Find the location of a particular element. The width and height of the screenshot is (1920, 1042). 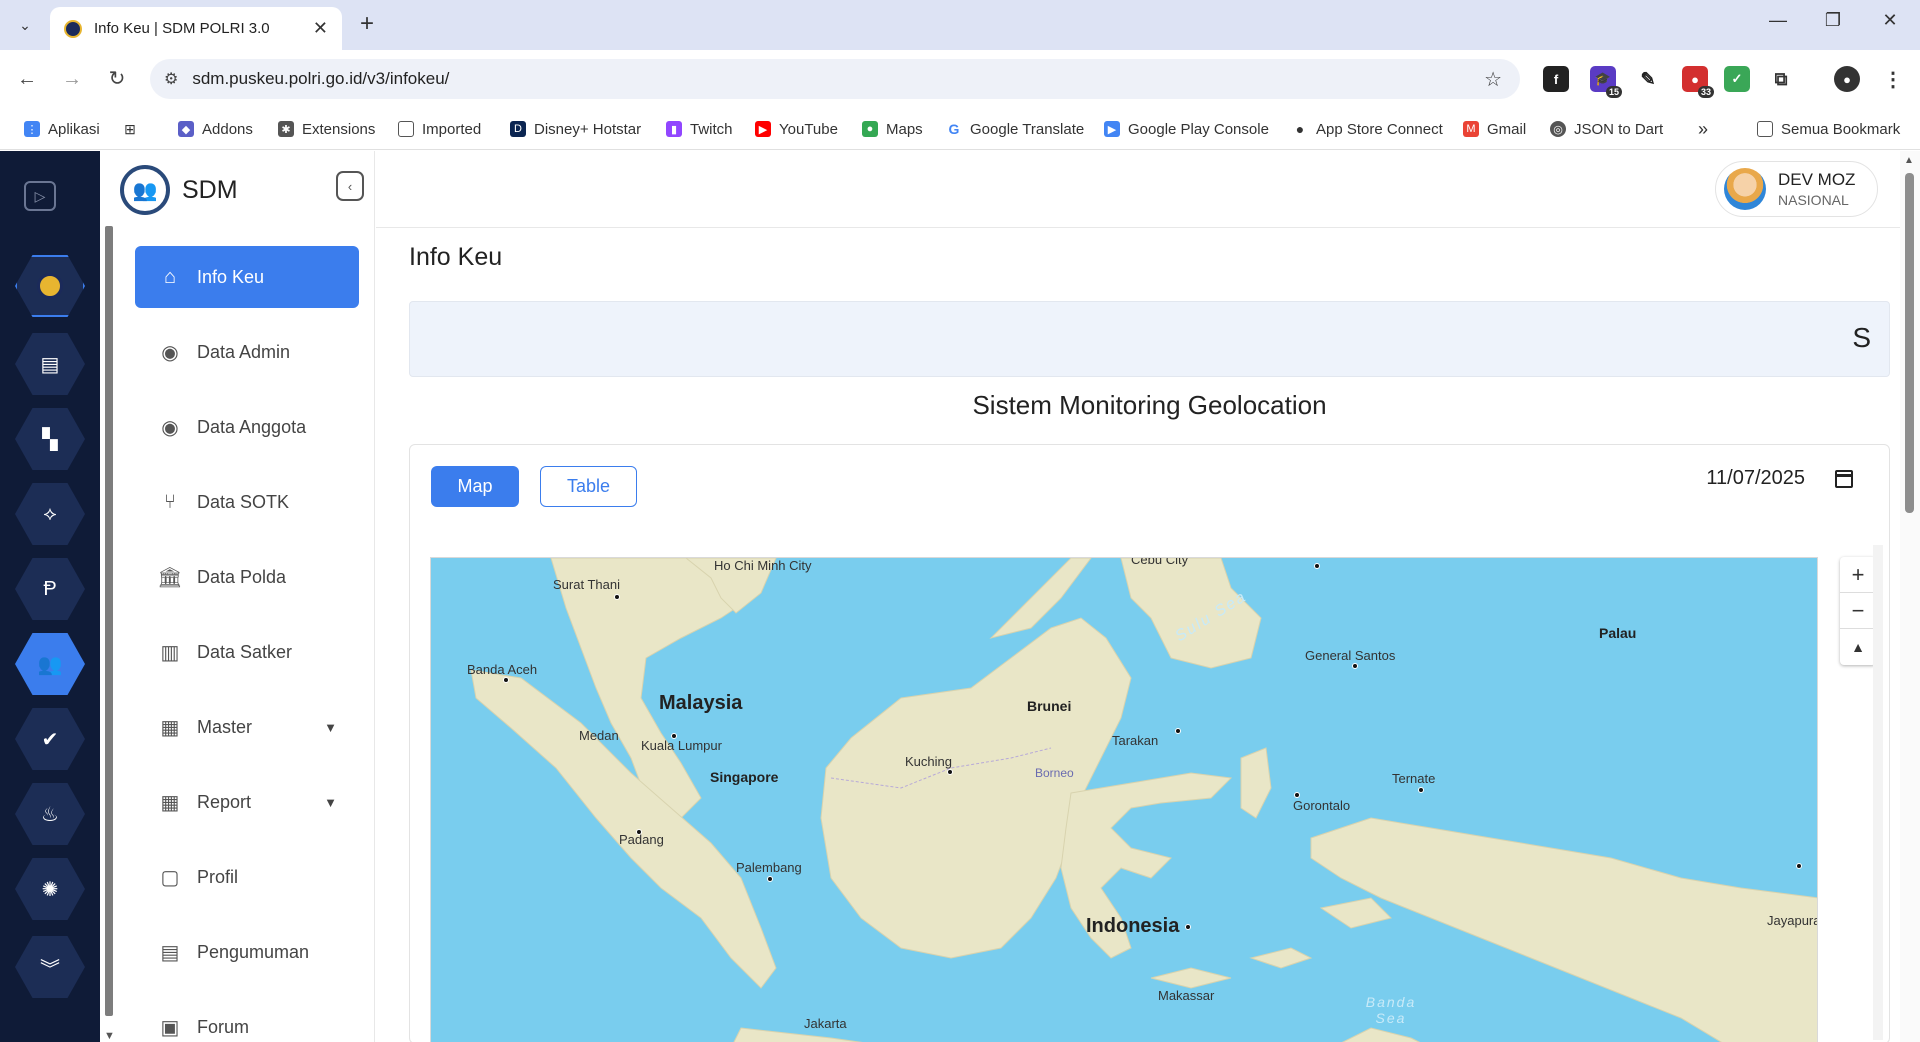

menu-item-data-admin: ◉ Data Admin is located at coordinates (247, 352).